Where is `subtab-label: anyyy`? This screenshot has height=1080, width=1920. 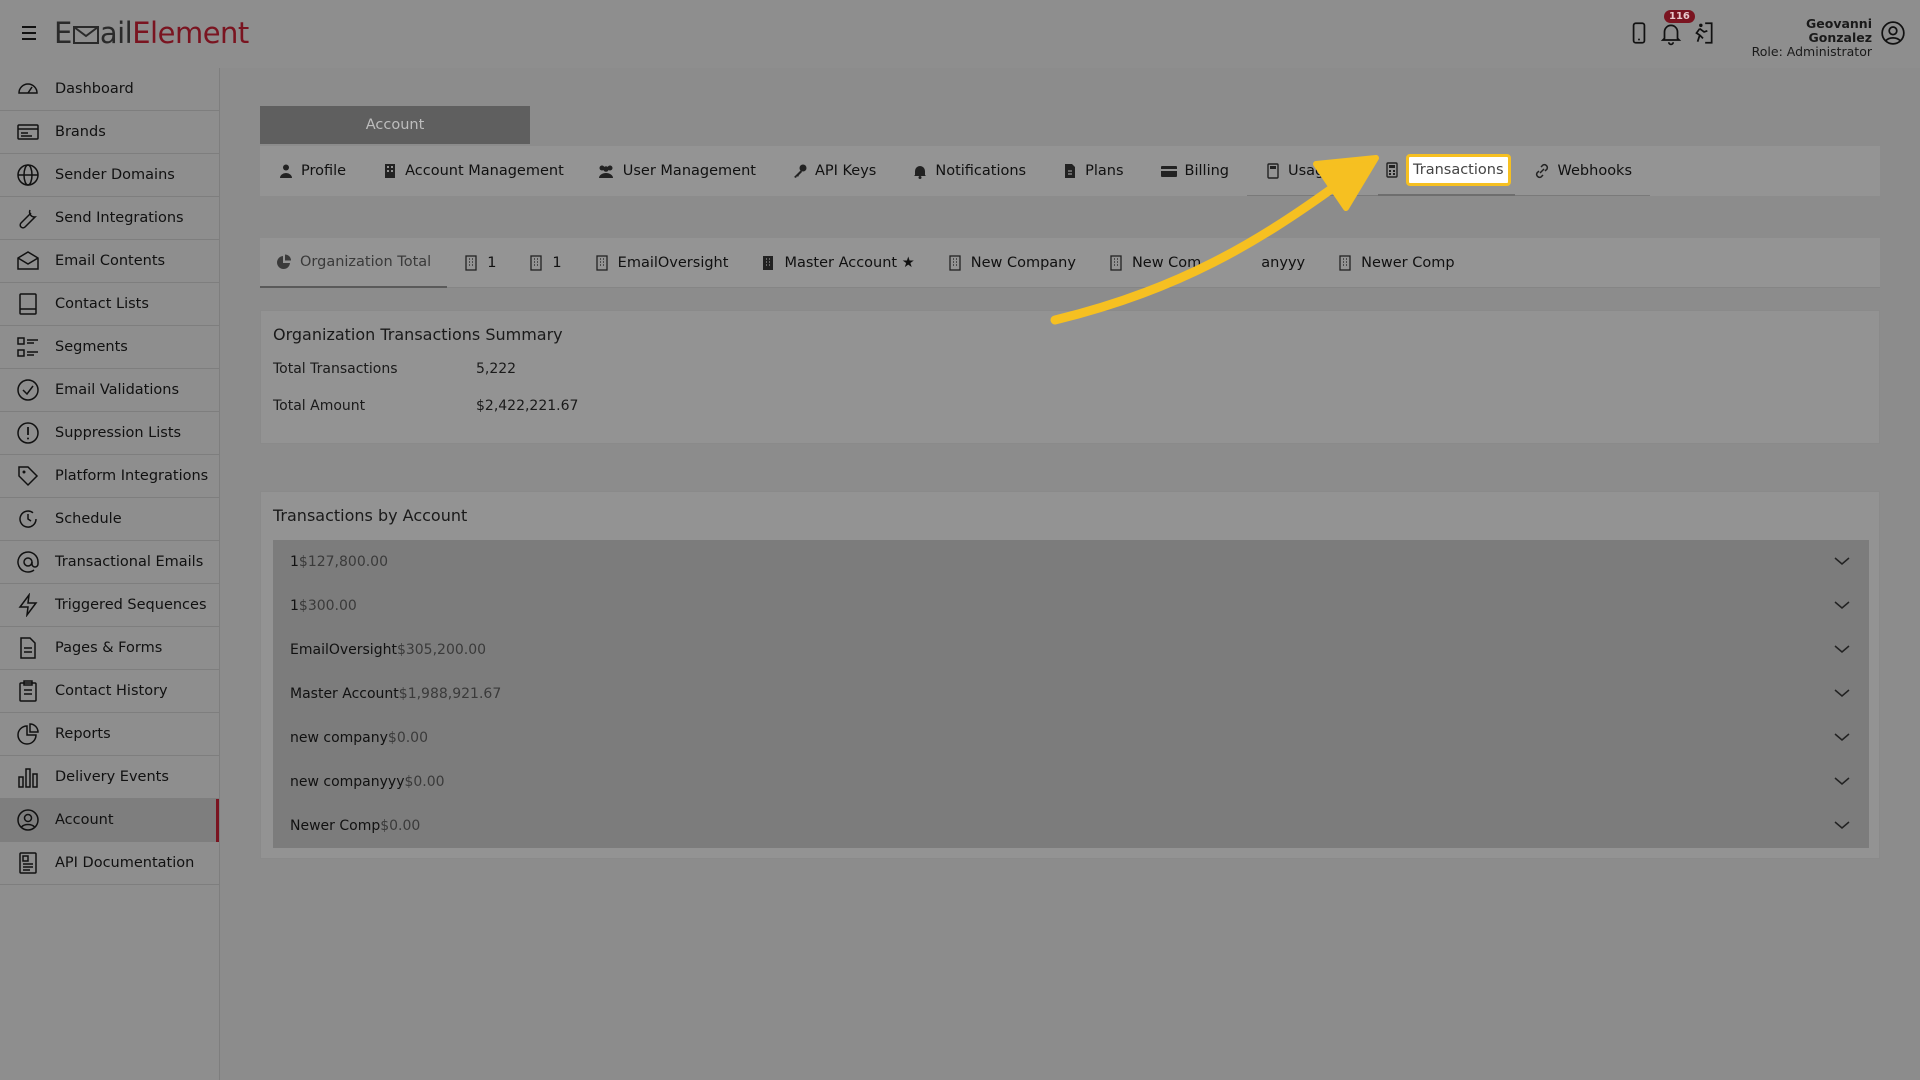
subtab-label: anyyy is located at coordinates (1283, 262).